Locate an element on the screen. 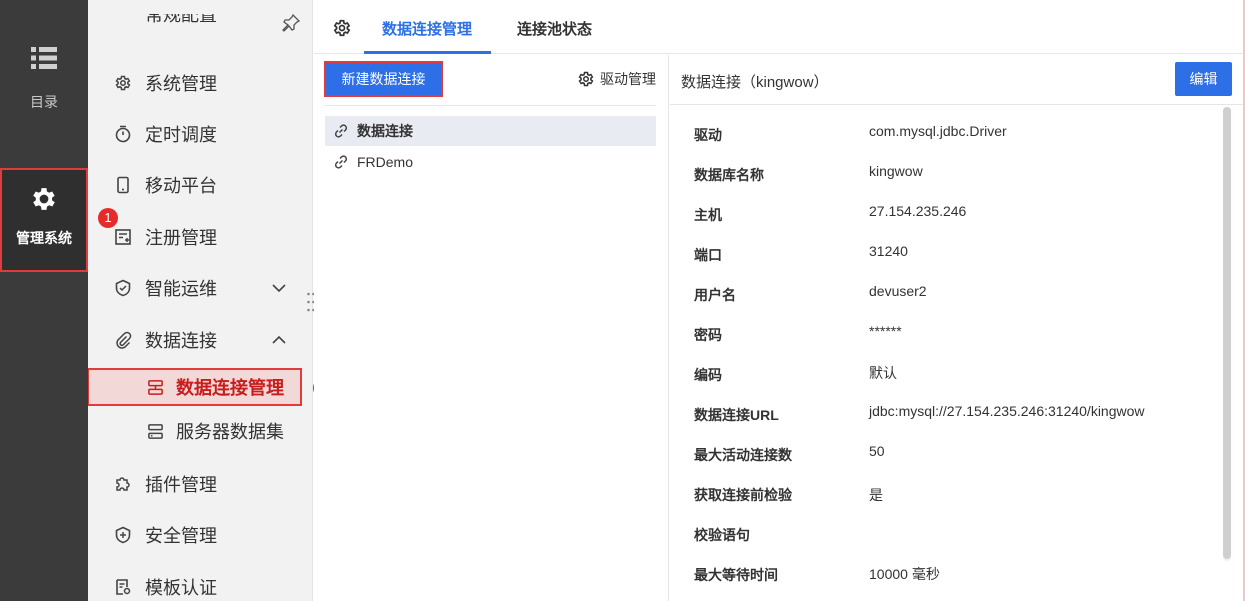 The height and width of the screenshot is (601, 1245). rail-item-label: 管理系统 is located at coordinates (44, 238).